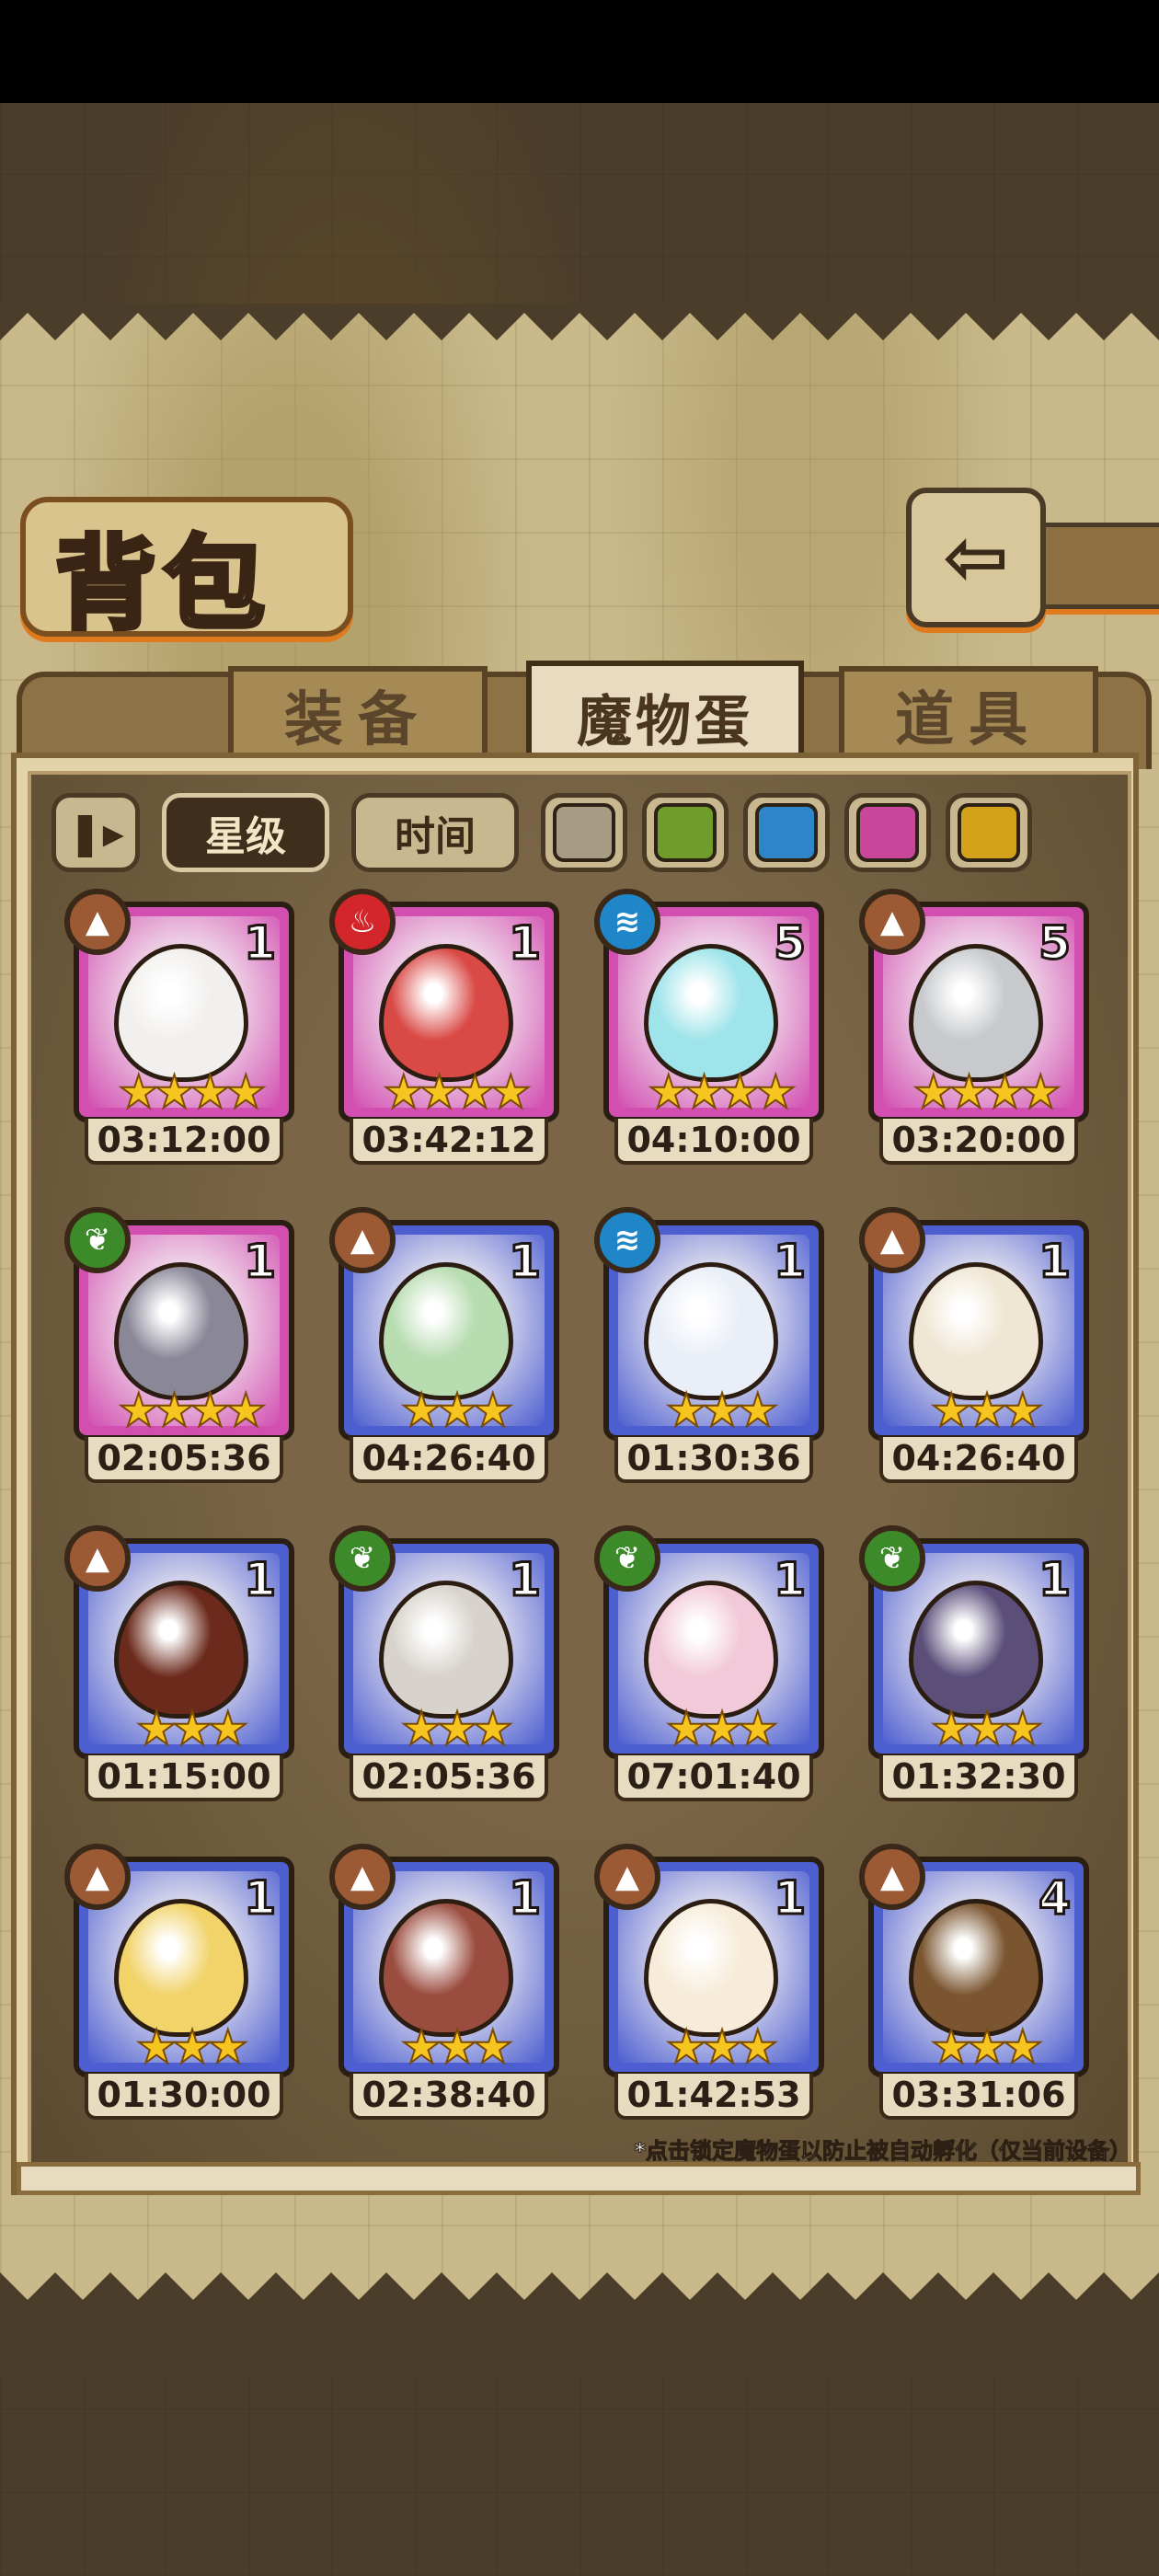  I want to click on hatch-timer: 01:30:36, so click(713, 1460).